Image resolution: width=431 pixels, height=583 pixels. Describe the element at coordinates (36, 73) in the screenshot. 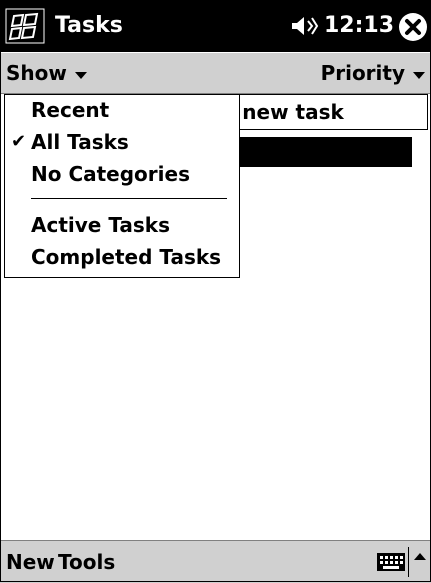

I see `show-label: Show` at that location.